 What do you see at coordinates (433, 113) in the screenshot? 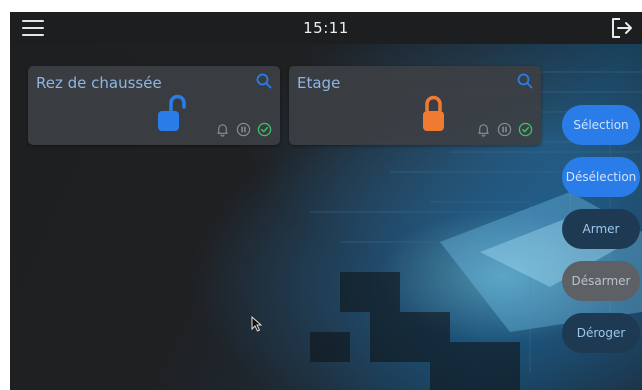
I see `locked-padlock-icon` at bounding box center [433, 113].